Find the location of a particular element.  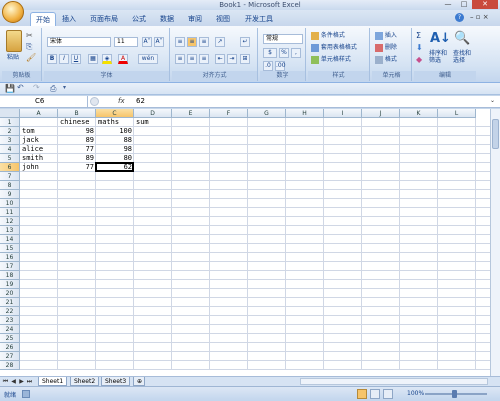

cell-b2: 98 is located at coordinates (77, 131).